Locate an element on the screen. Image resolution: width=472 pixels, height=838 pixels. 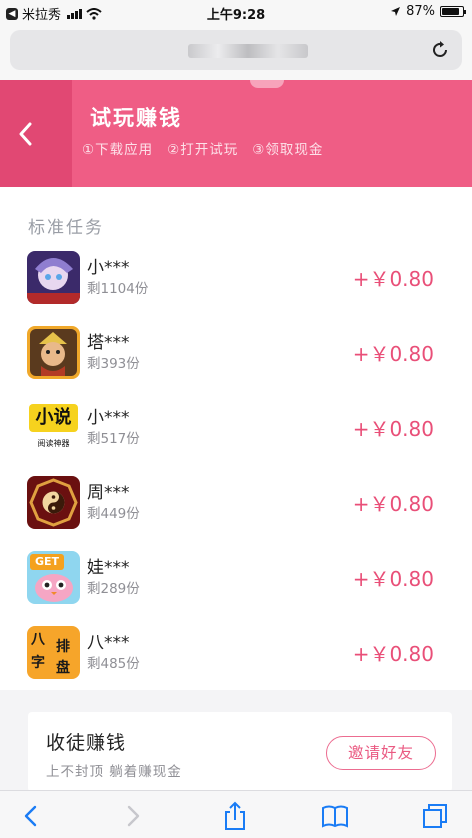
location-arrow-icon is located at coordinates (396, 11).